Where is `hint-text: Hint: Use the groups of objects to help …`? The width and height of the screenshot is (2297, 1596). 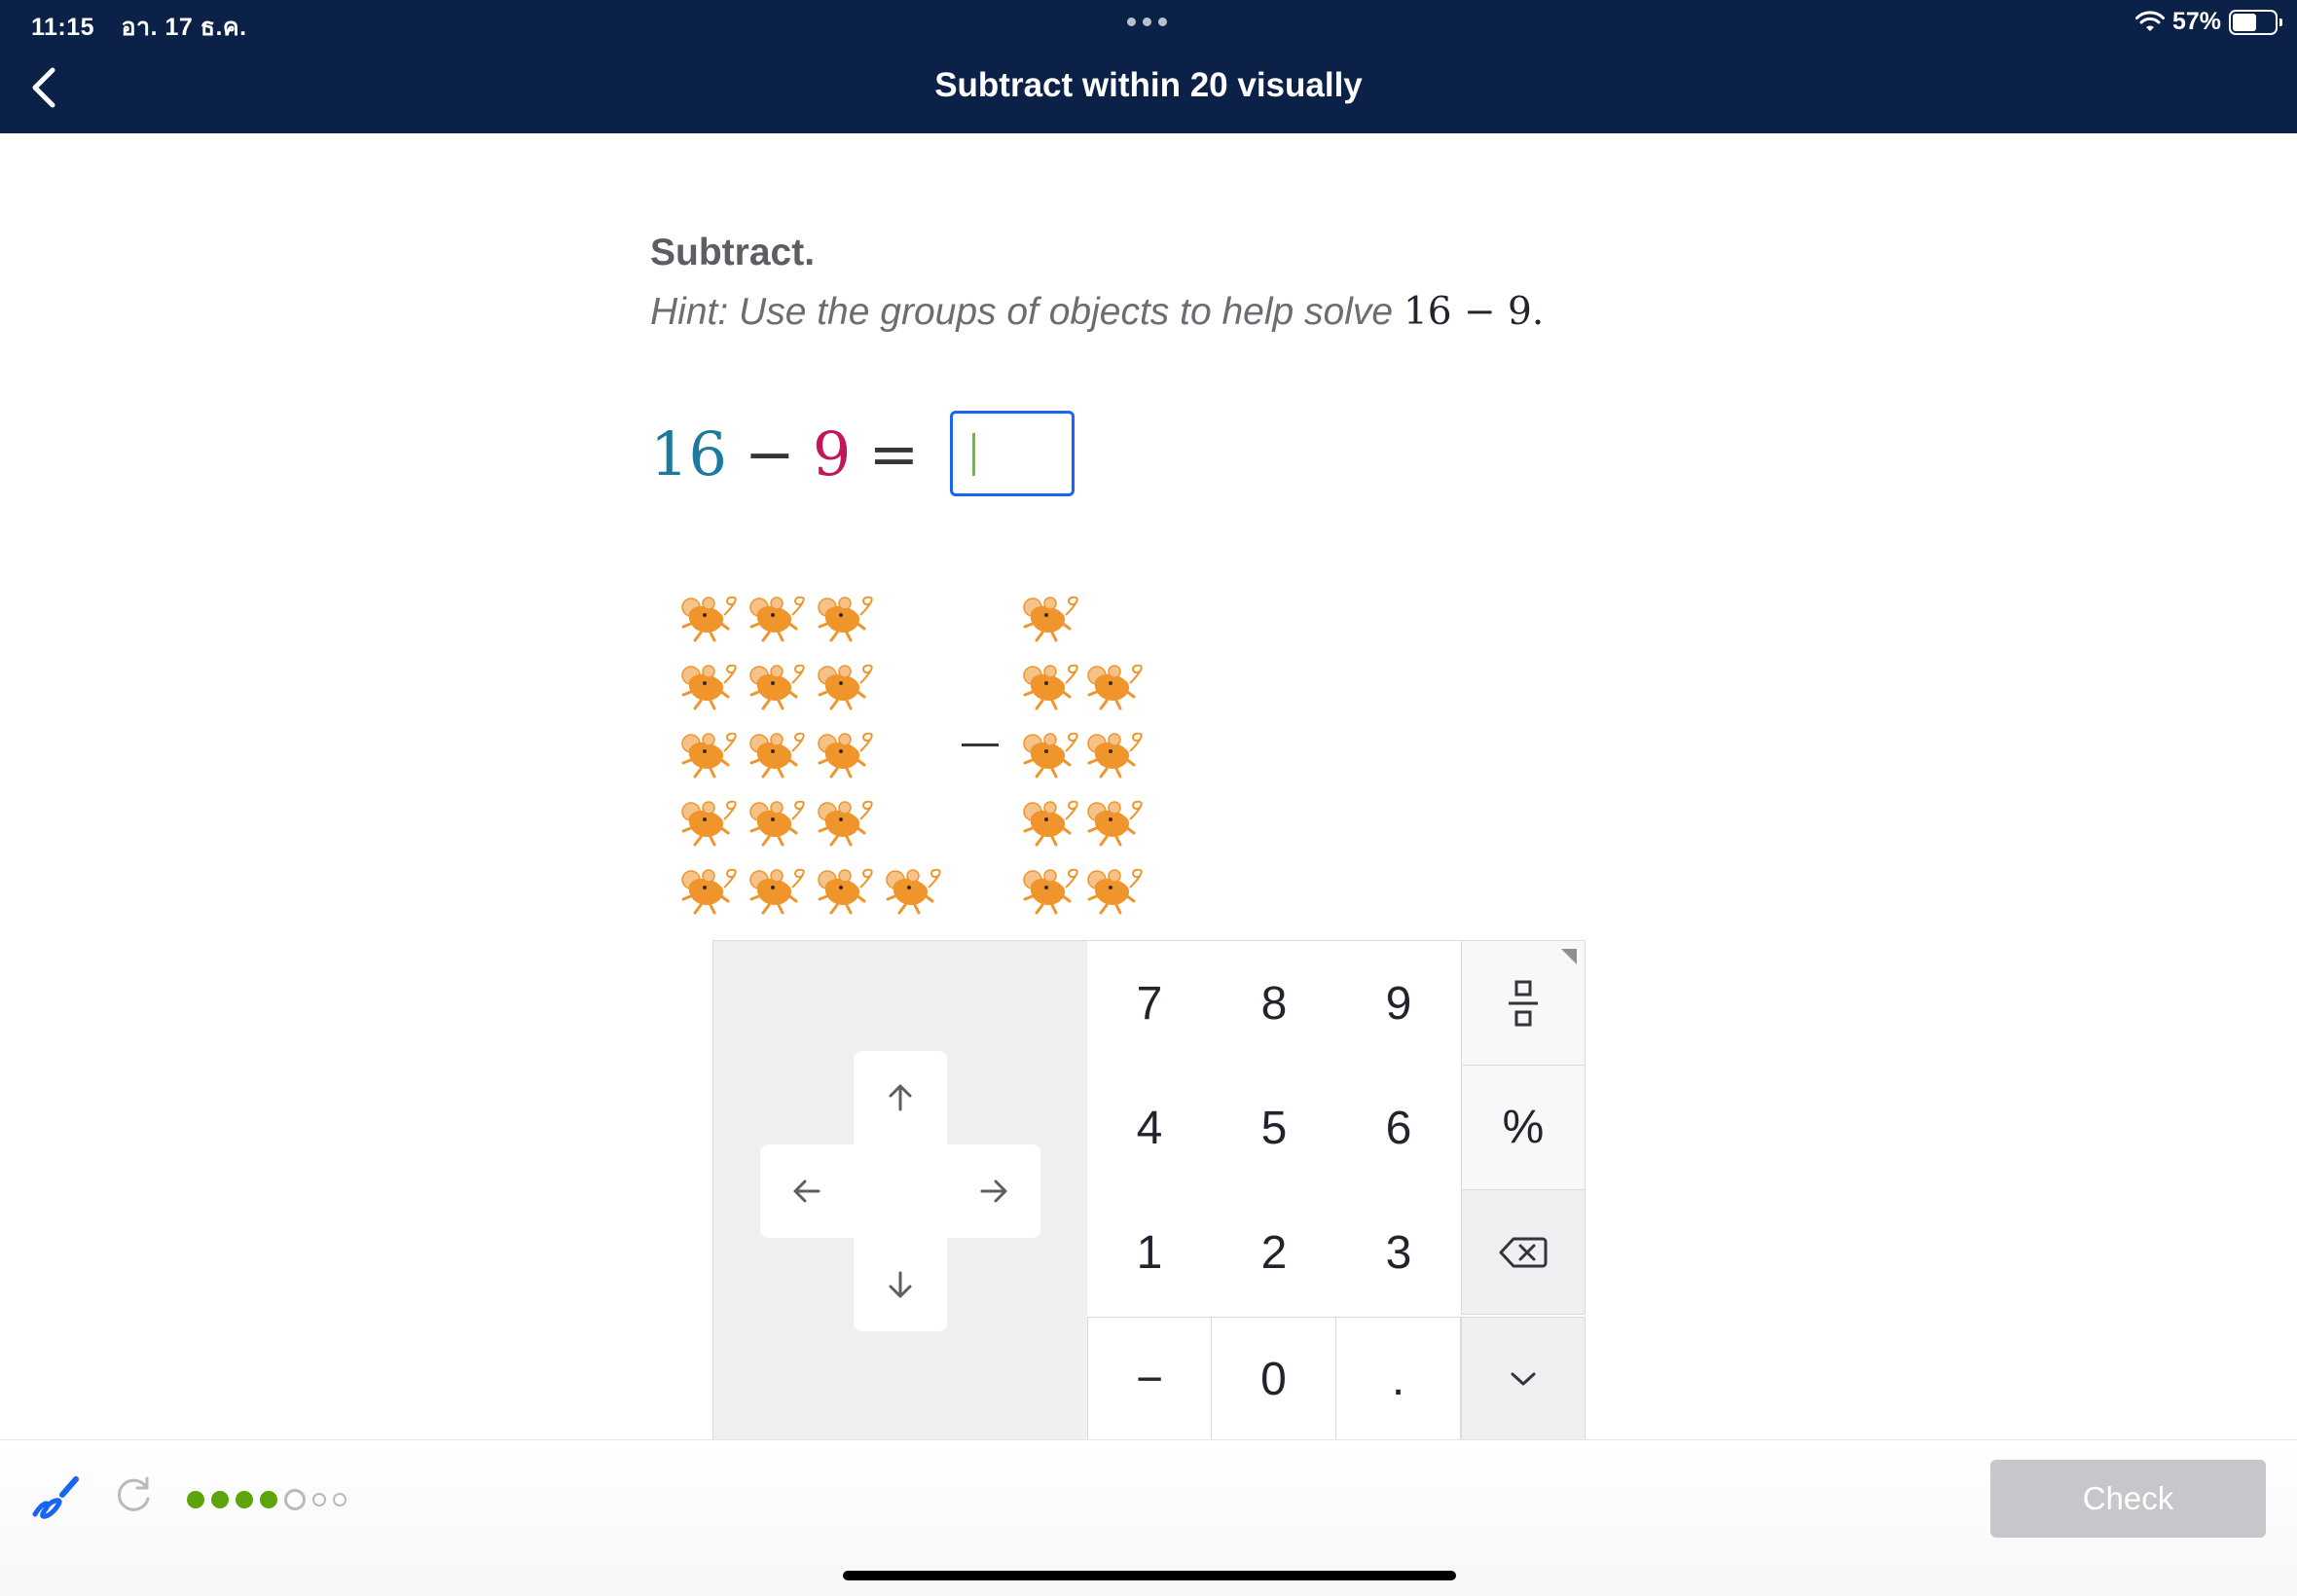 hint-text: Hint: Use the groups of objects to help … is located at coordinates (1022, 312).